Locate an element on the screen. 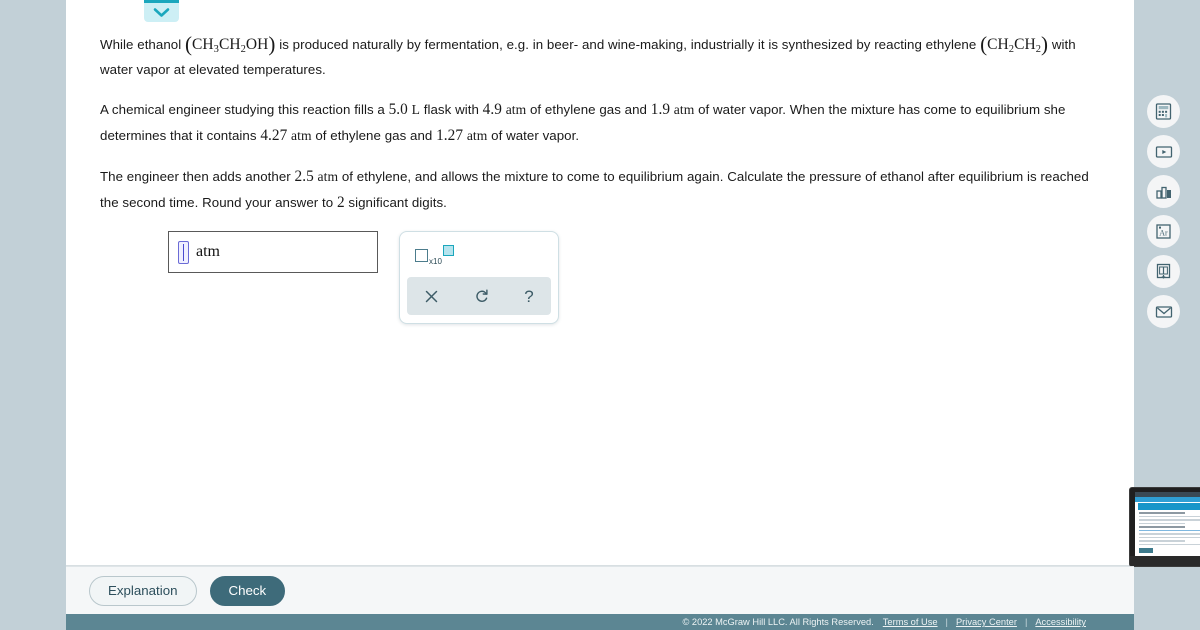 The width and height of the screenshot is (1200, 630). p3-value-sigfigs: 2 is located at coordinates (340, 203).